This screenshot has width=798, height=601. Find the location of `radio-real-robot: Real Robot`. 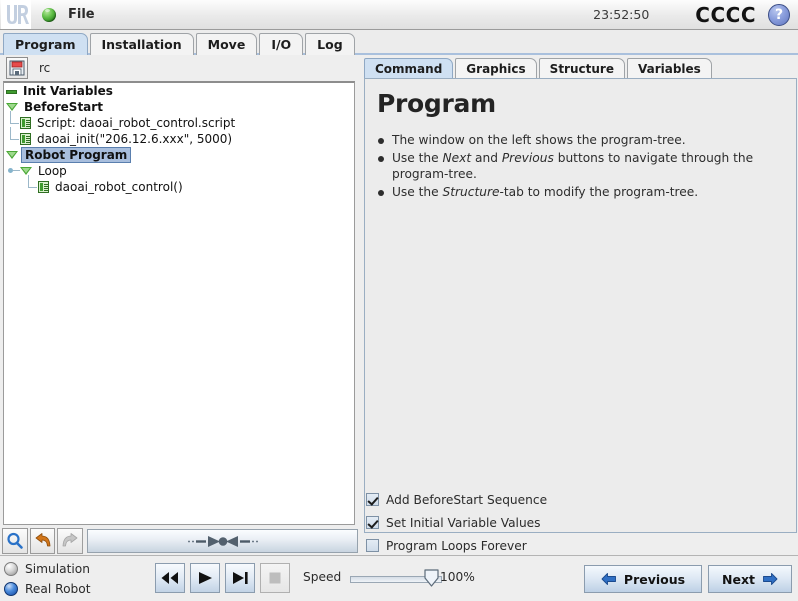

radio-real-robot: Real Robot is located at coordinates (79, 589).